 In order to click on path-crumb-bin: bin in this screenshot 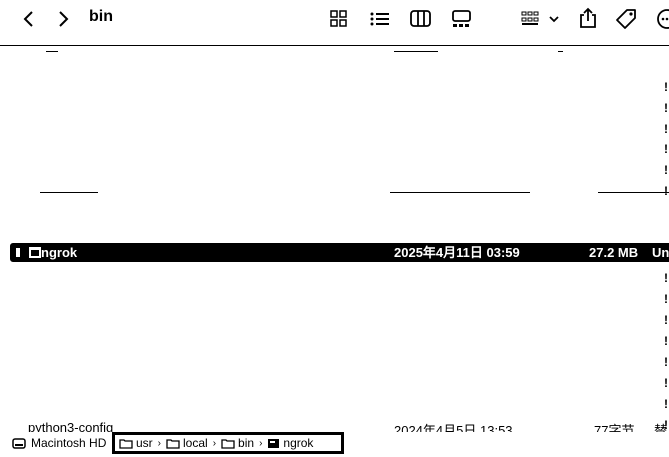, I will do `click(237, 443)`.